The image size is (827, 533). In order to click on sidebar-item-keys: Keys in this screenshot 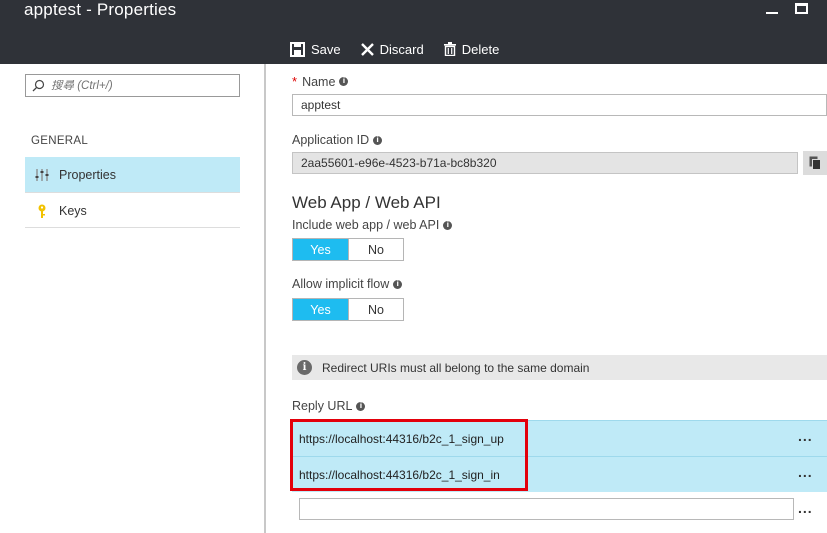, I will do `click(132, 210)`.